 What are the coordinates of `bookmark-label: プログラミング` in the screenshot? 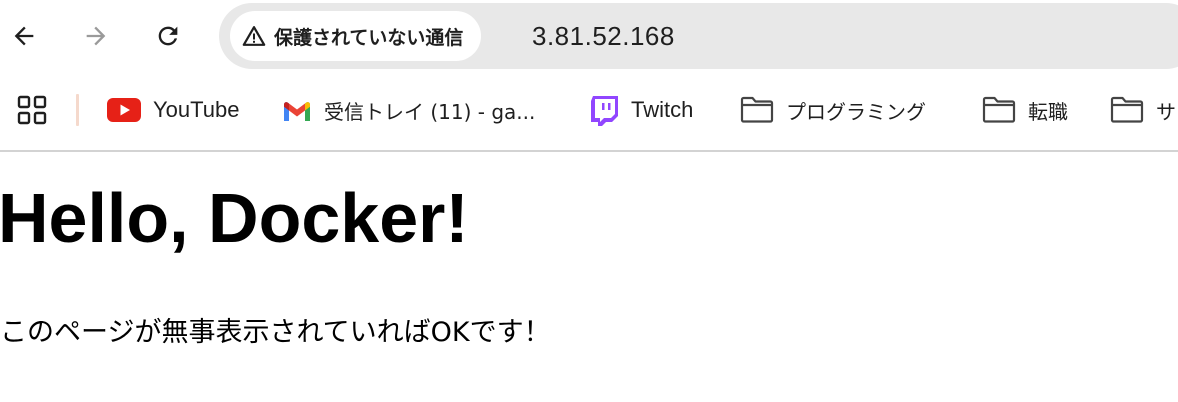 It's located at (856, 111).